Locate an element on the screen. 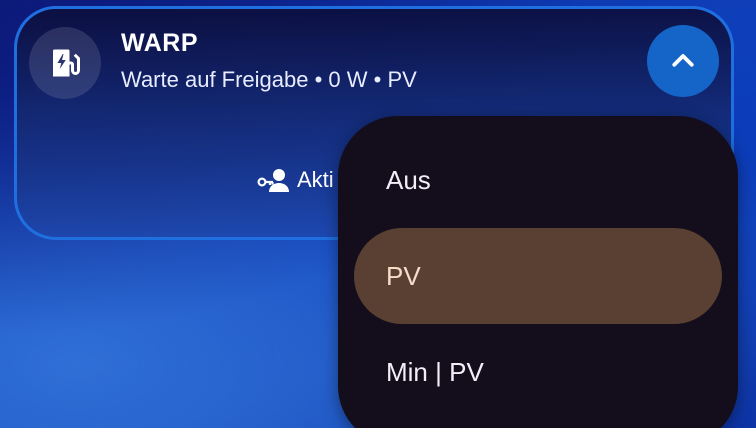 The image size is (756, 428). notification-subtitle: Warte auf Freigabe • 0 W • PV is located at coordinates (269, 79).